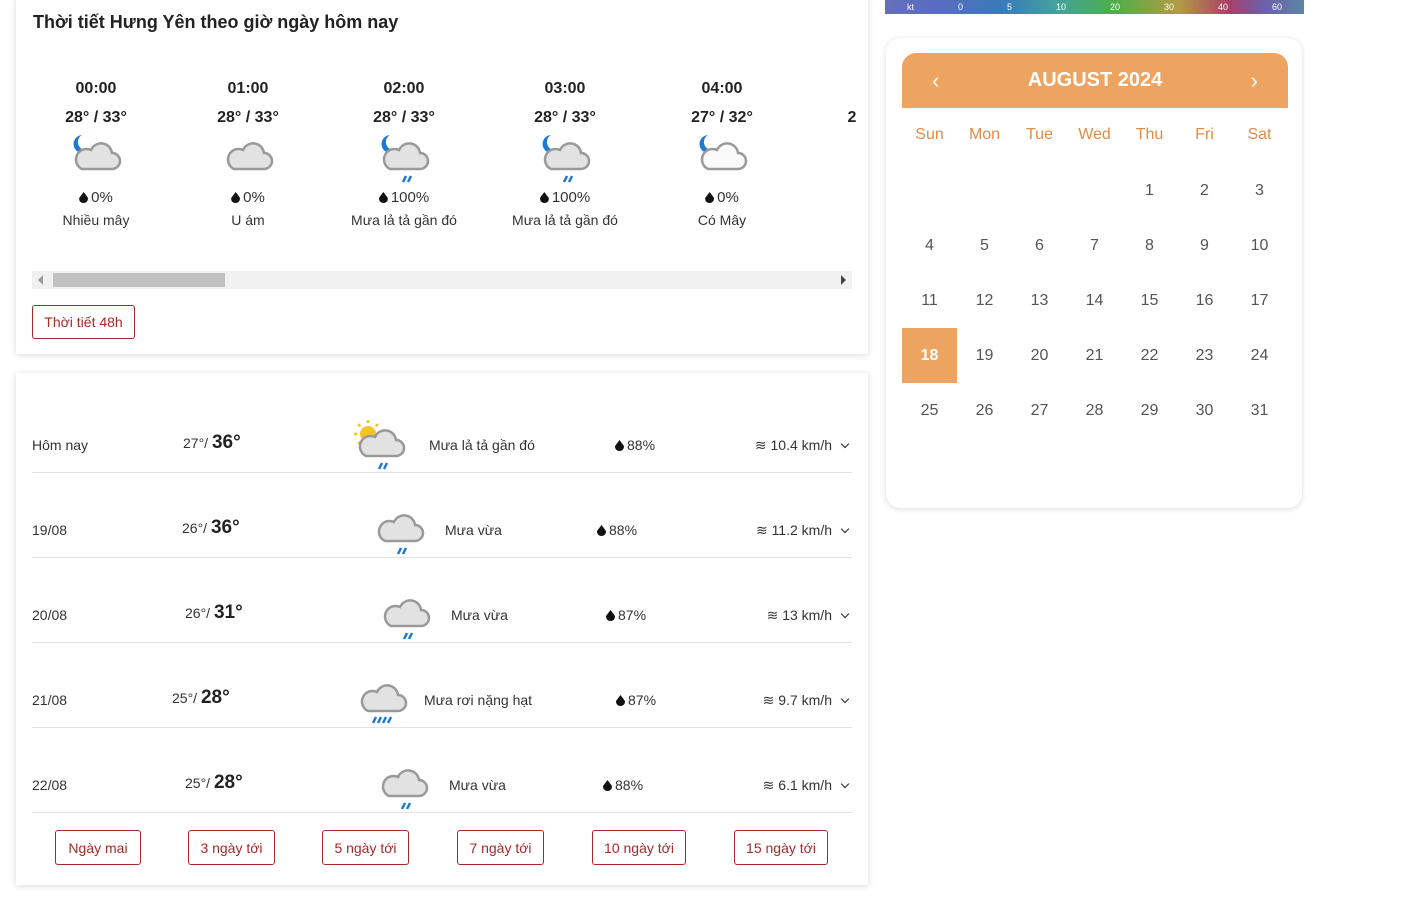 The width and height of the screenshot is (1410, 900). Describe the element at coordinates (722, 220) in the screenshot. I see `hour-desc: Có Mây` at that location.